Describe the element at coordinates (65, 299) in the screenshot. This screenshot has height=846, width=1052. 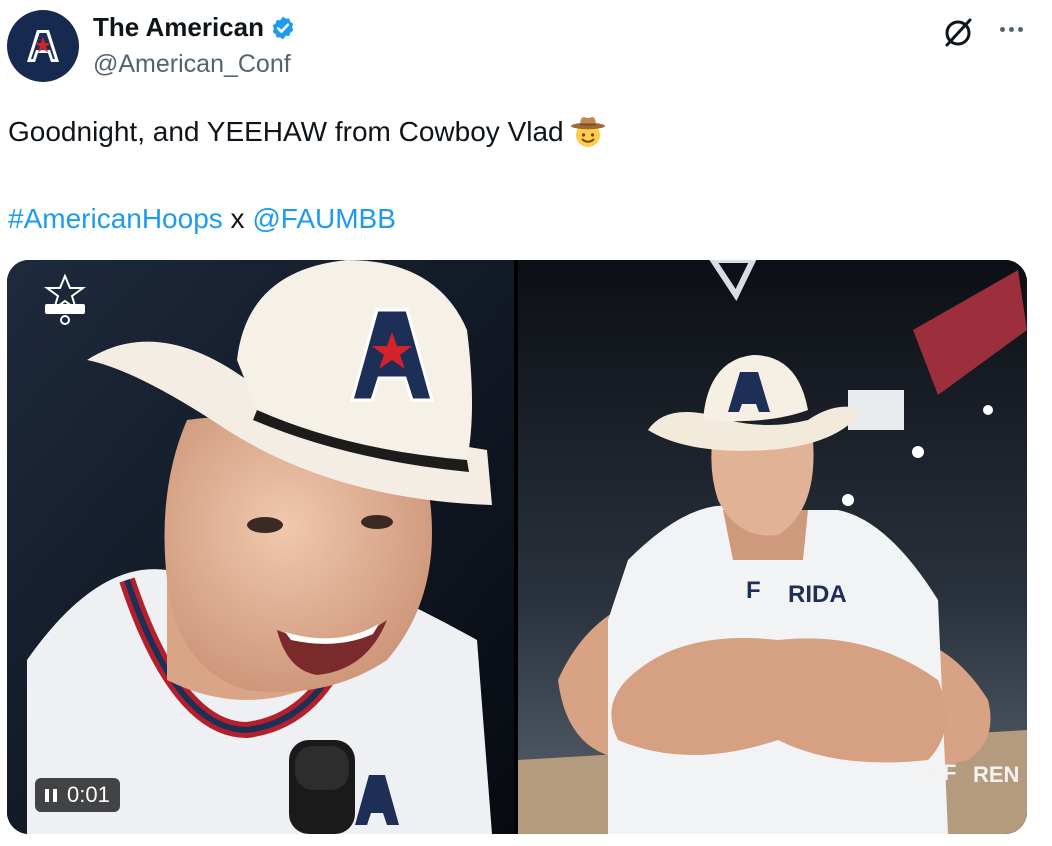
I see `championships-logo-icon` at that location.